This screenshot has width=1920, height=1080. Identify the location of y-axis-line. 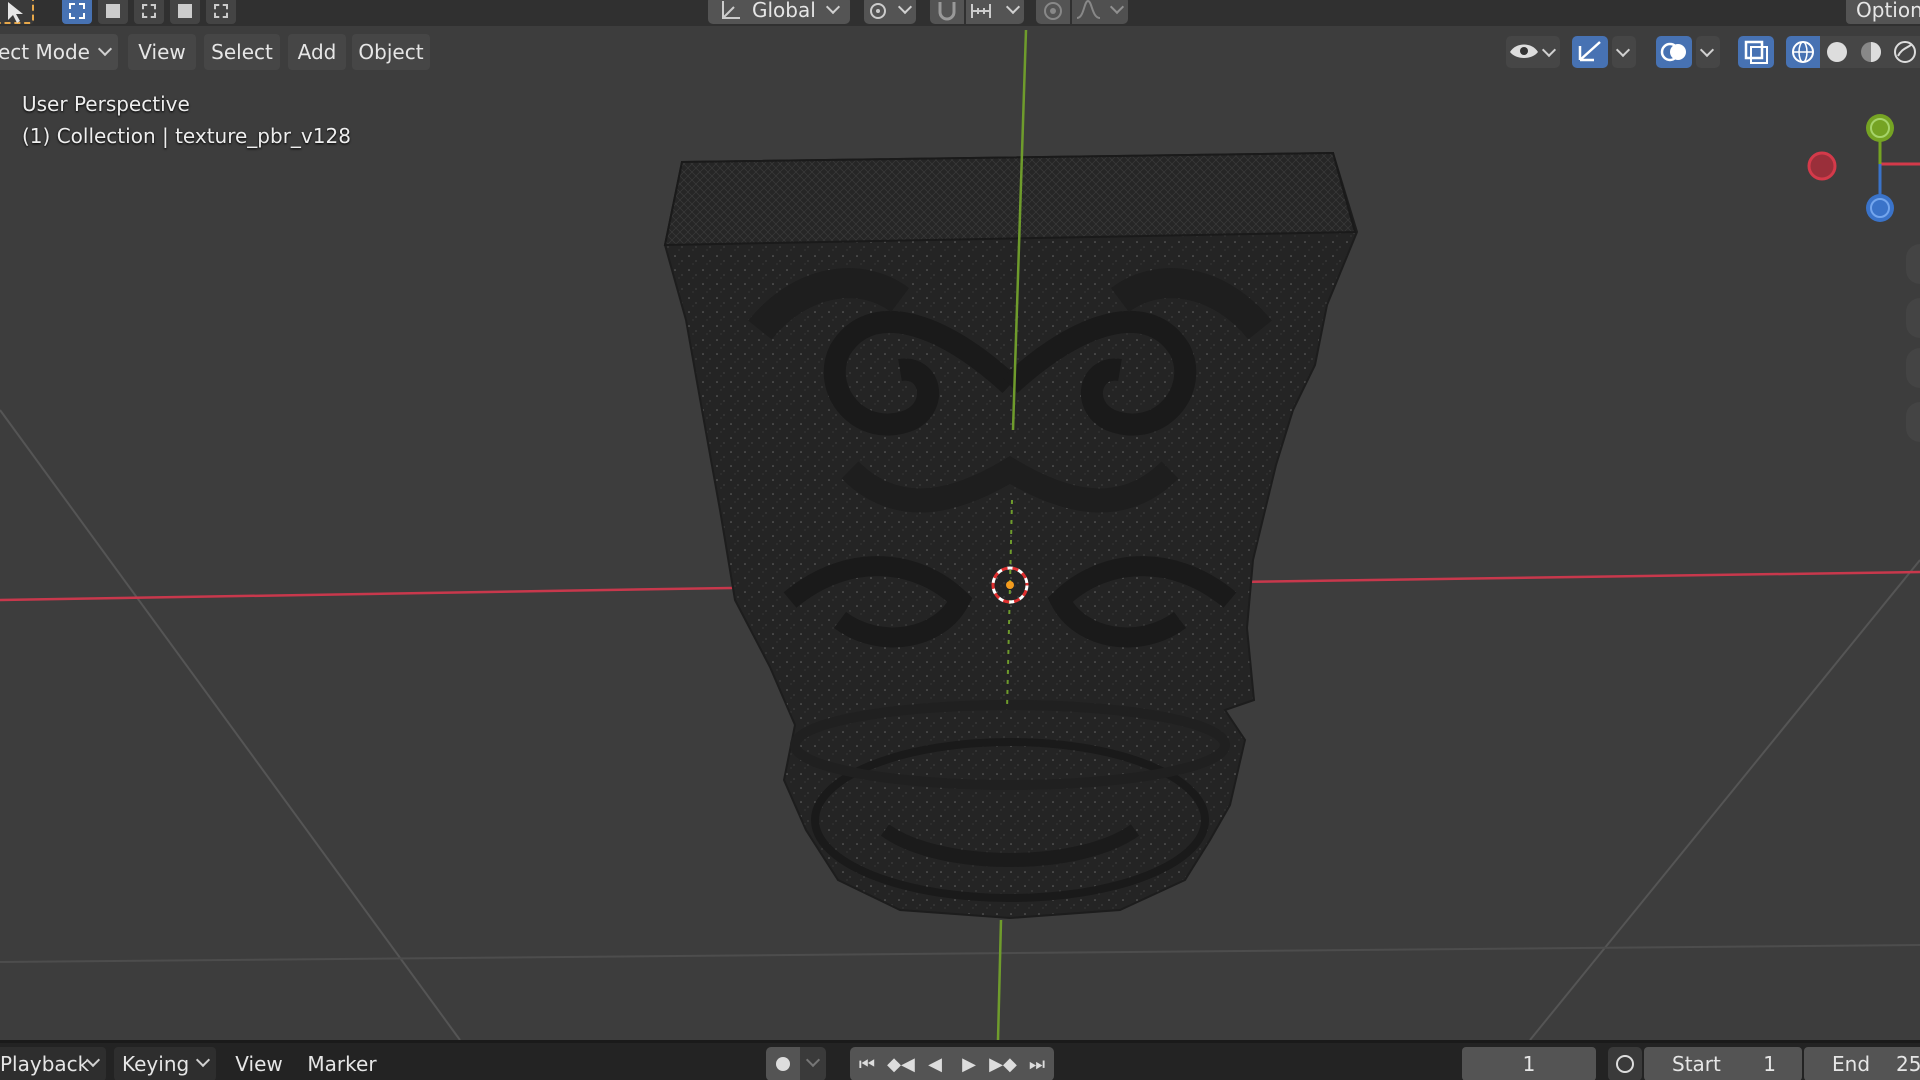
(999, 980).